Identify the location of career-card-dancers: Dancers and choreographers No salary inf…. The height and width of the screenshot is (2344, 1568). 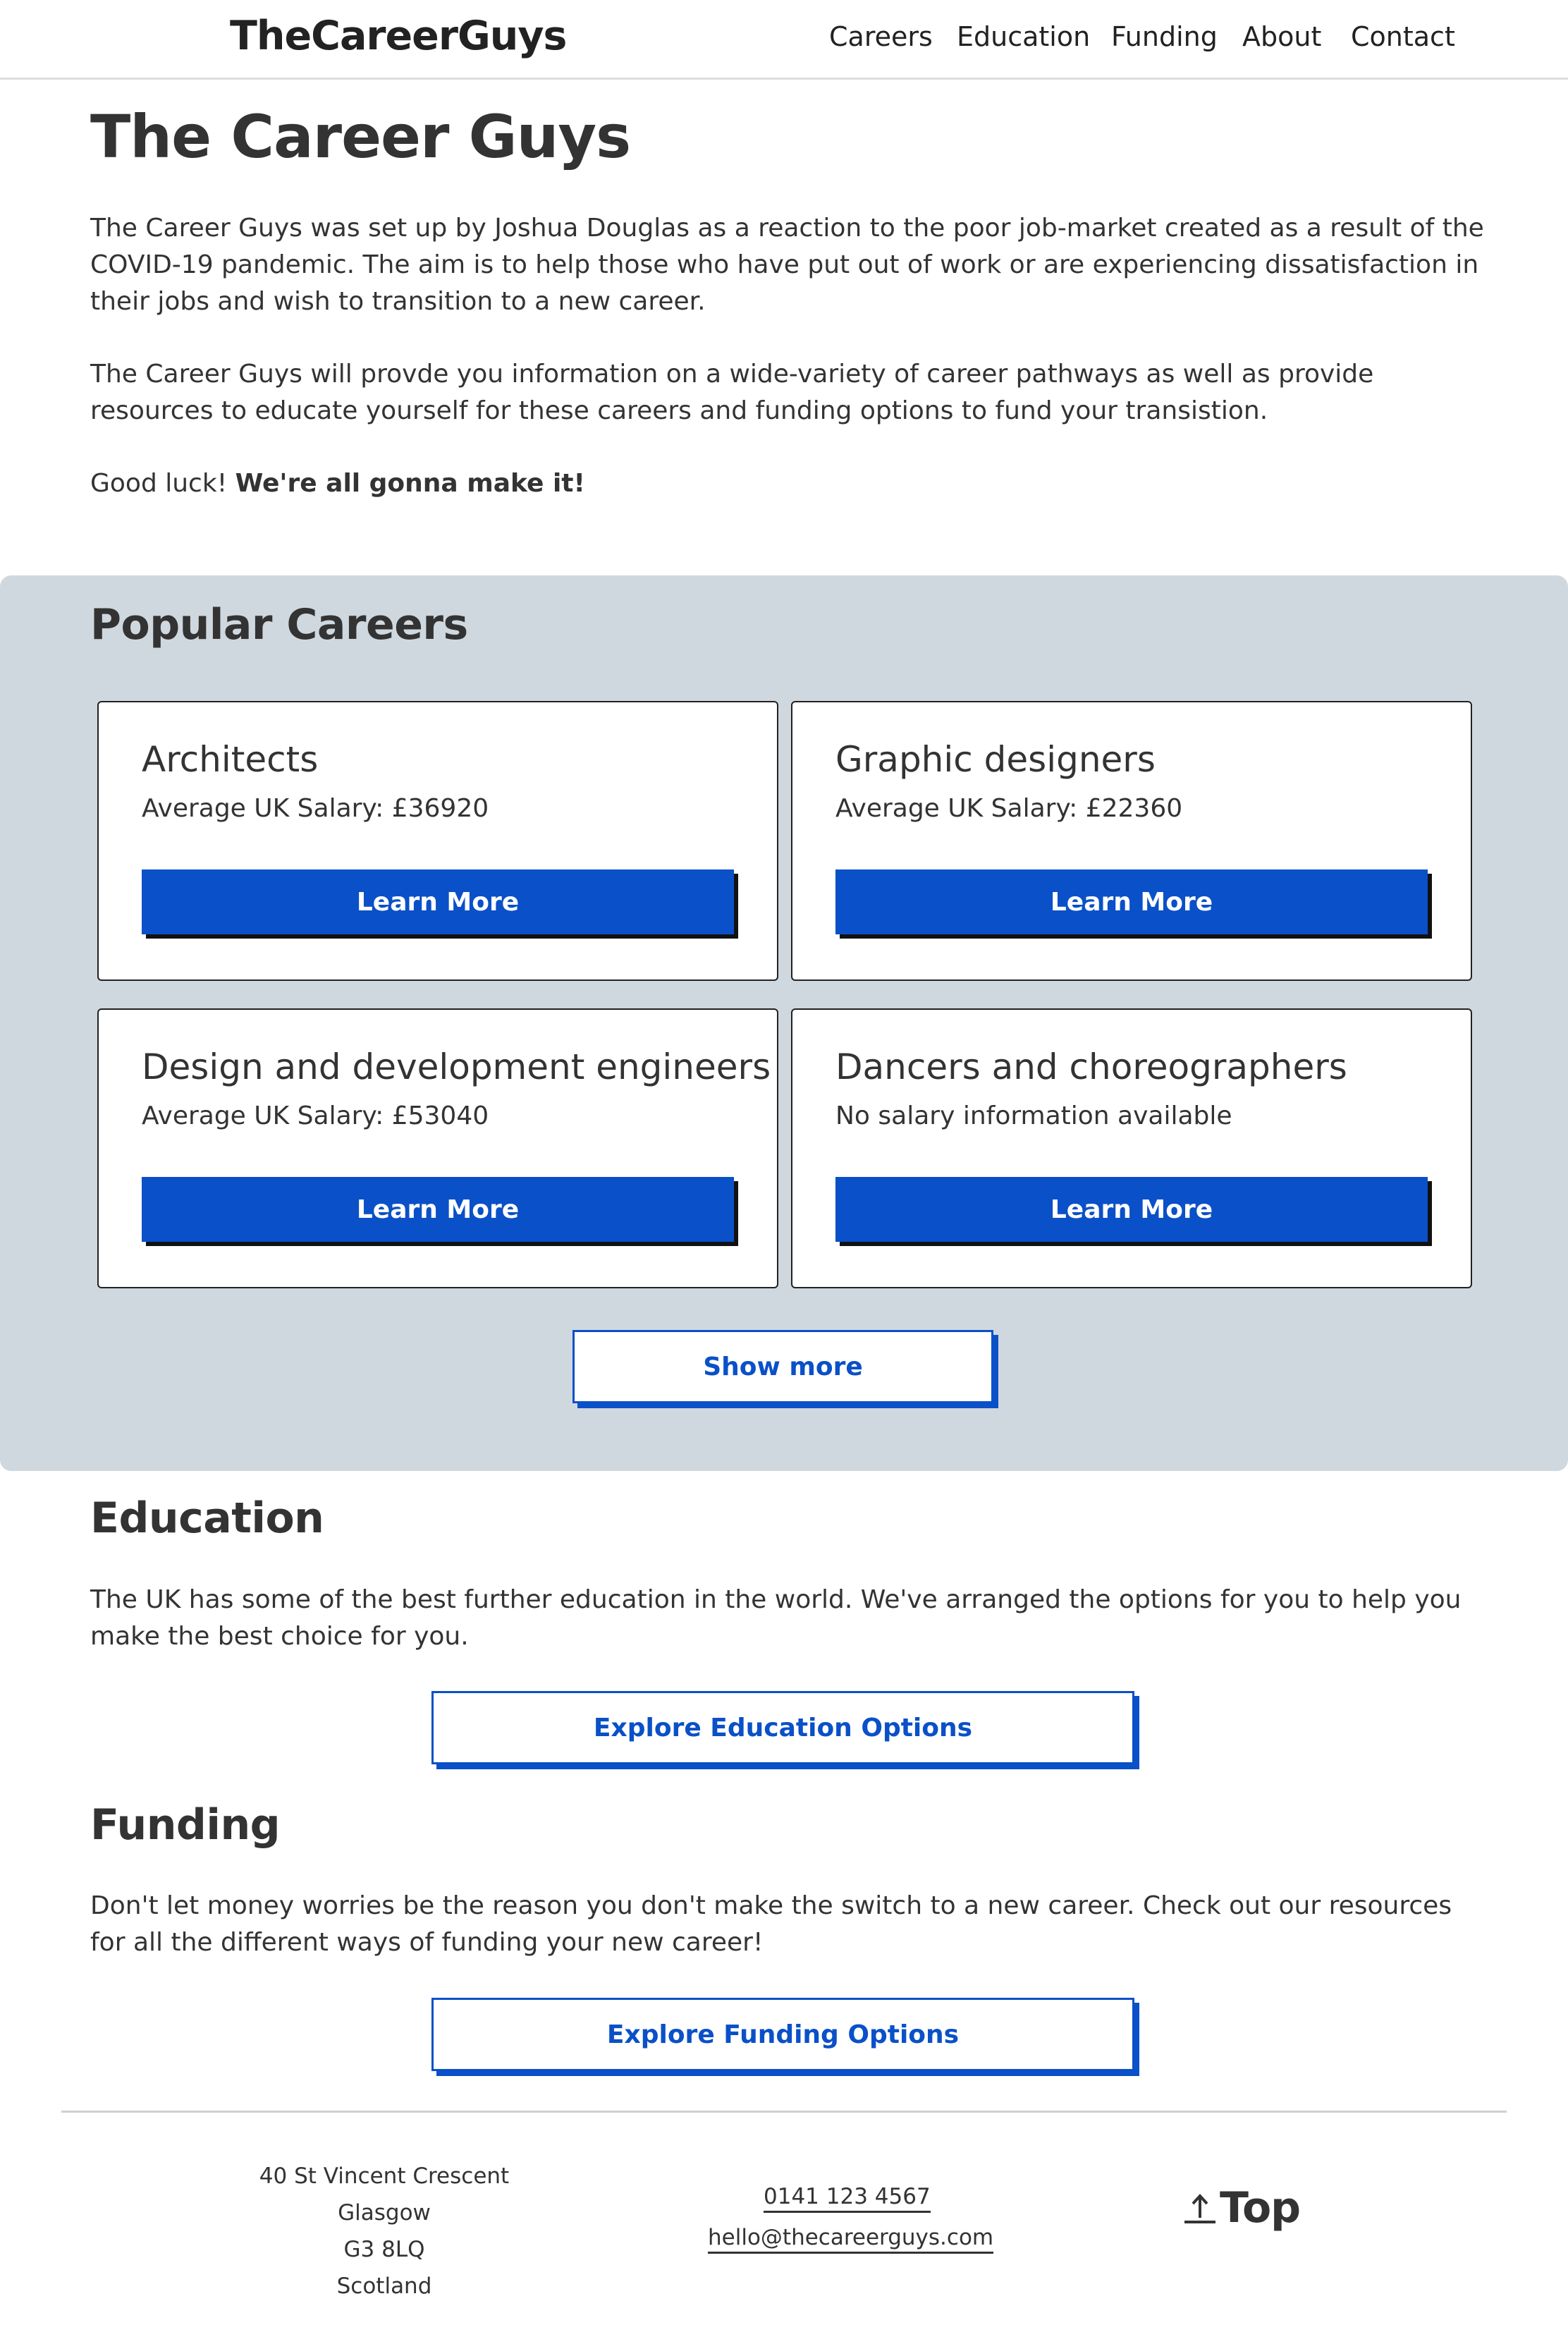
(1131, 1148).